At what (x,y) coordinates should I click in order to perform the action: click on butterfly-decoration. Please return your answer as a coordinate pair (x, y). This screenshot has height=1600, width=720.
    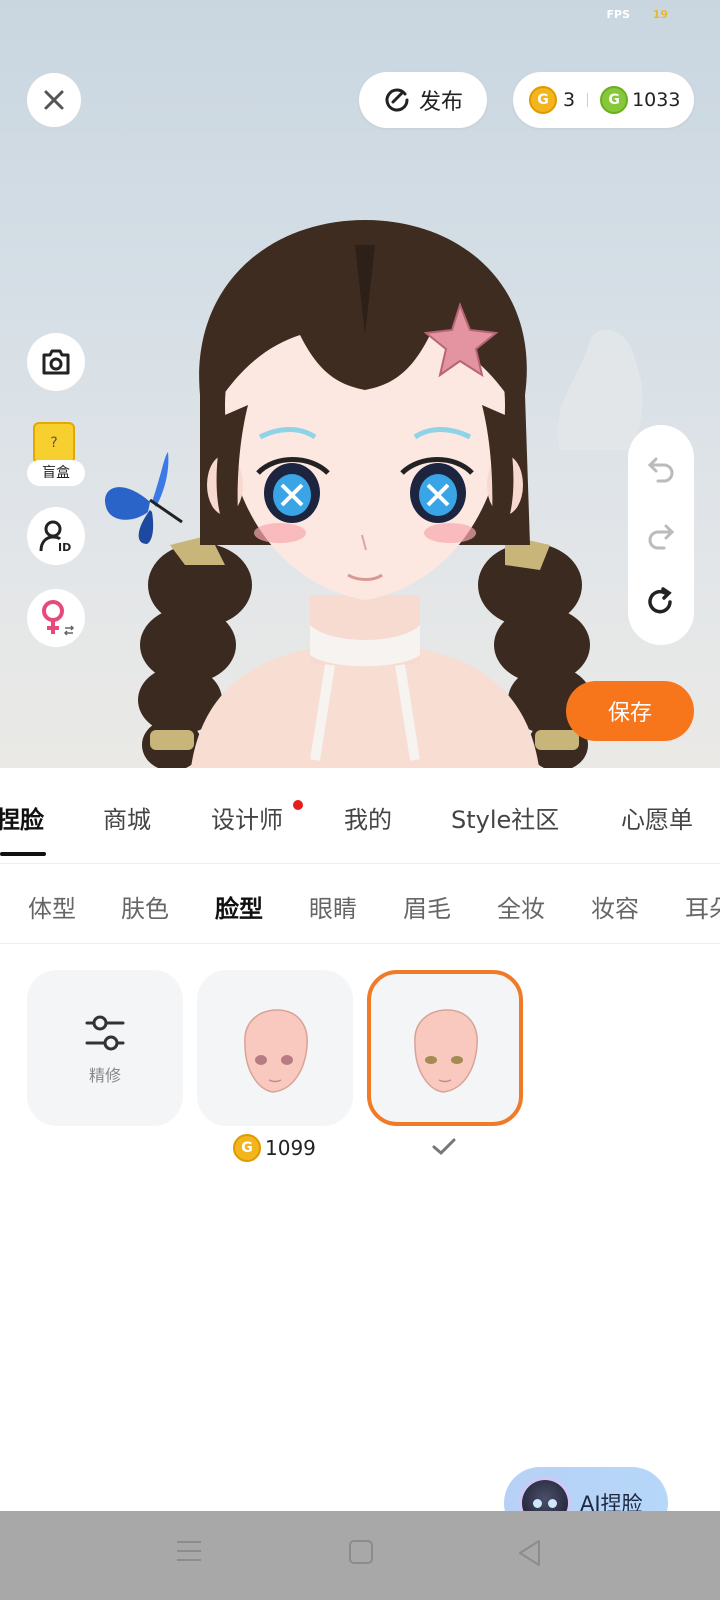
    Looking at the image, I should click on (144, 498).